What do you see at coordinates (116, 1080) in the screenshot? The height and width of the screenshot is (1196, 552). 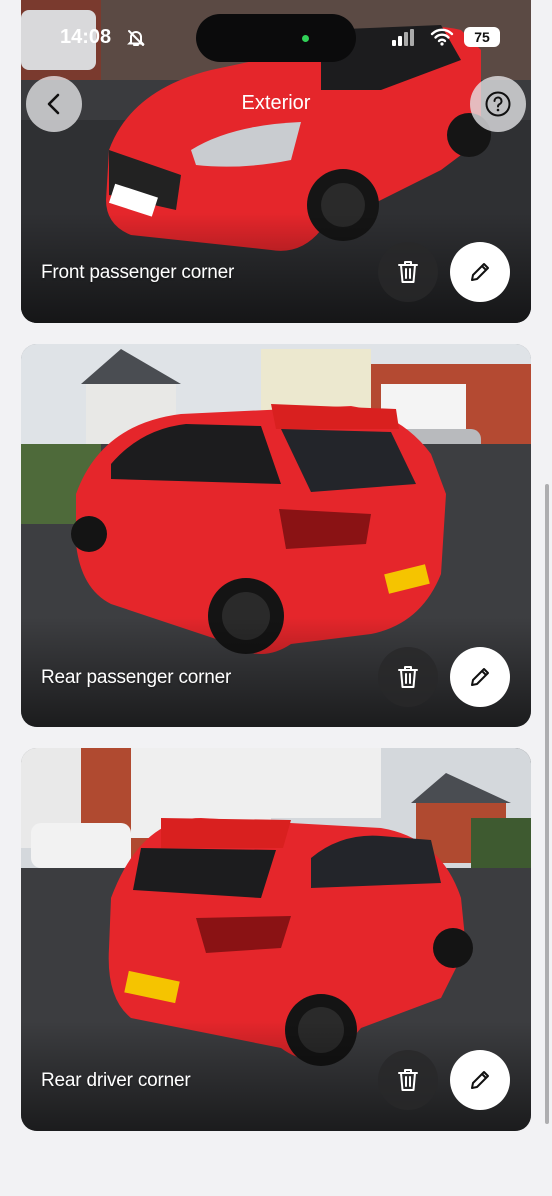 I see `photo-label: Rear driver corner` at bounding box center [116, 1080].